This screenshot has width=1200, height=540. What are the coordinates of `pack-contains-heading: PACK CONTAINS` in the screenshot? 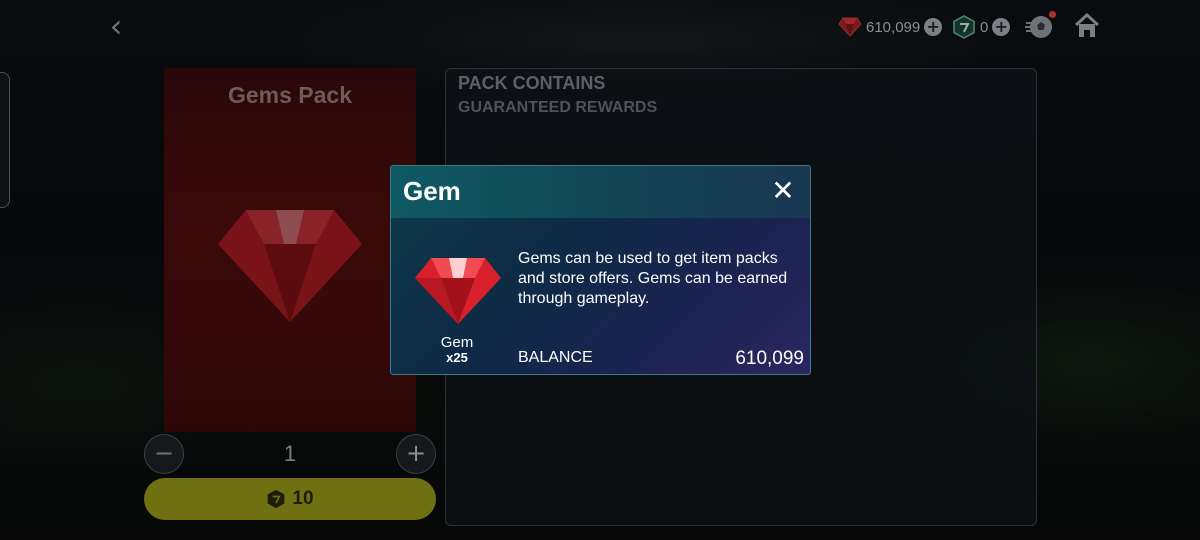 It's located at (532, 83).